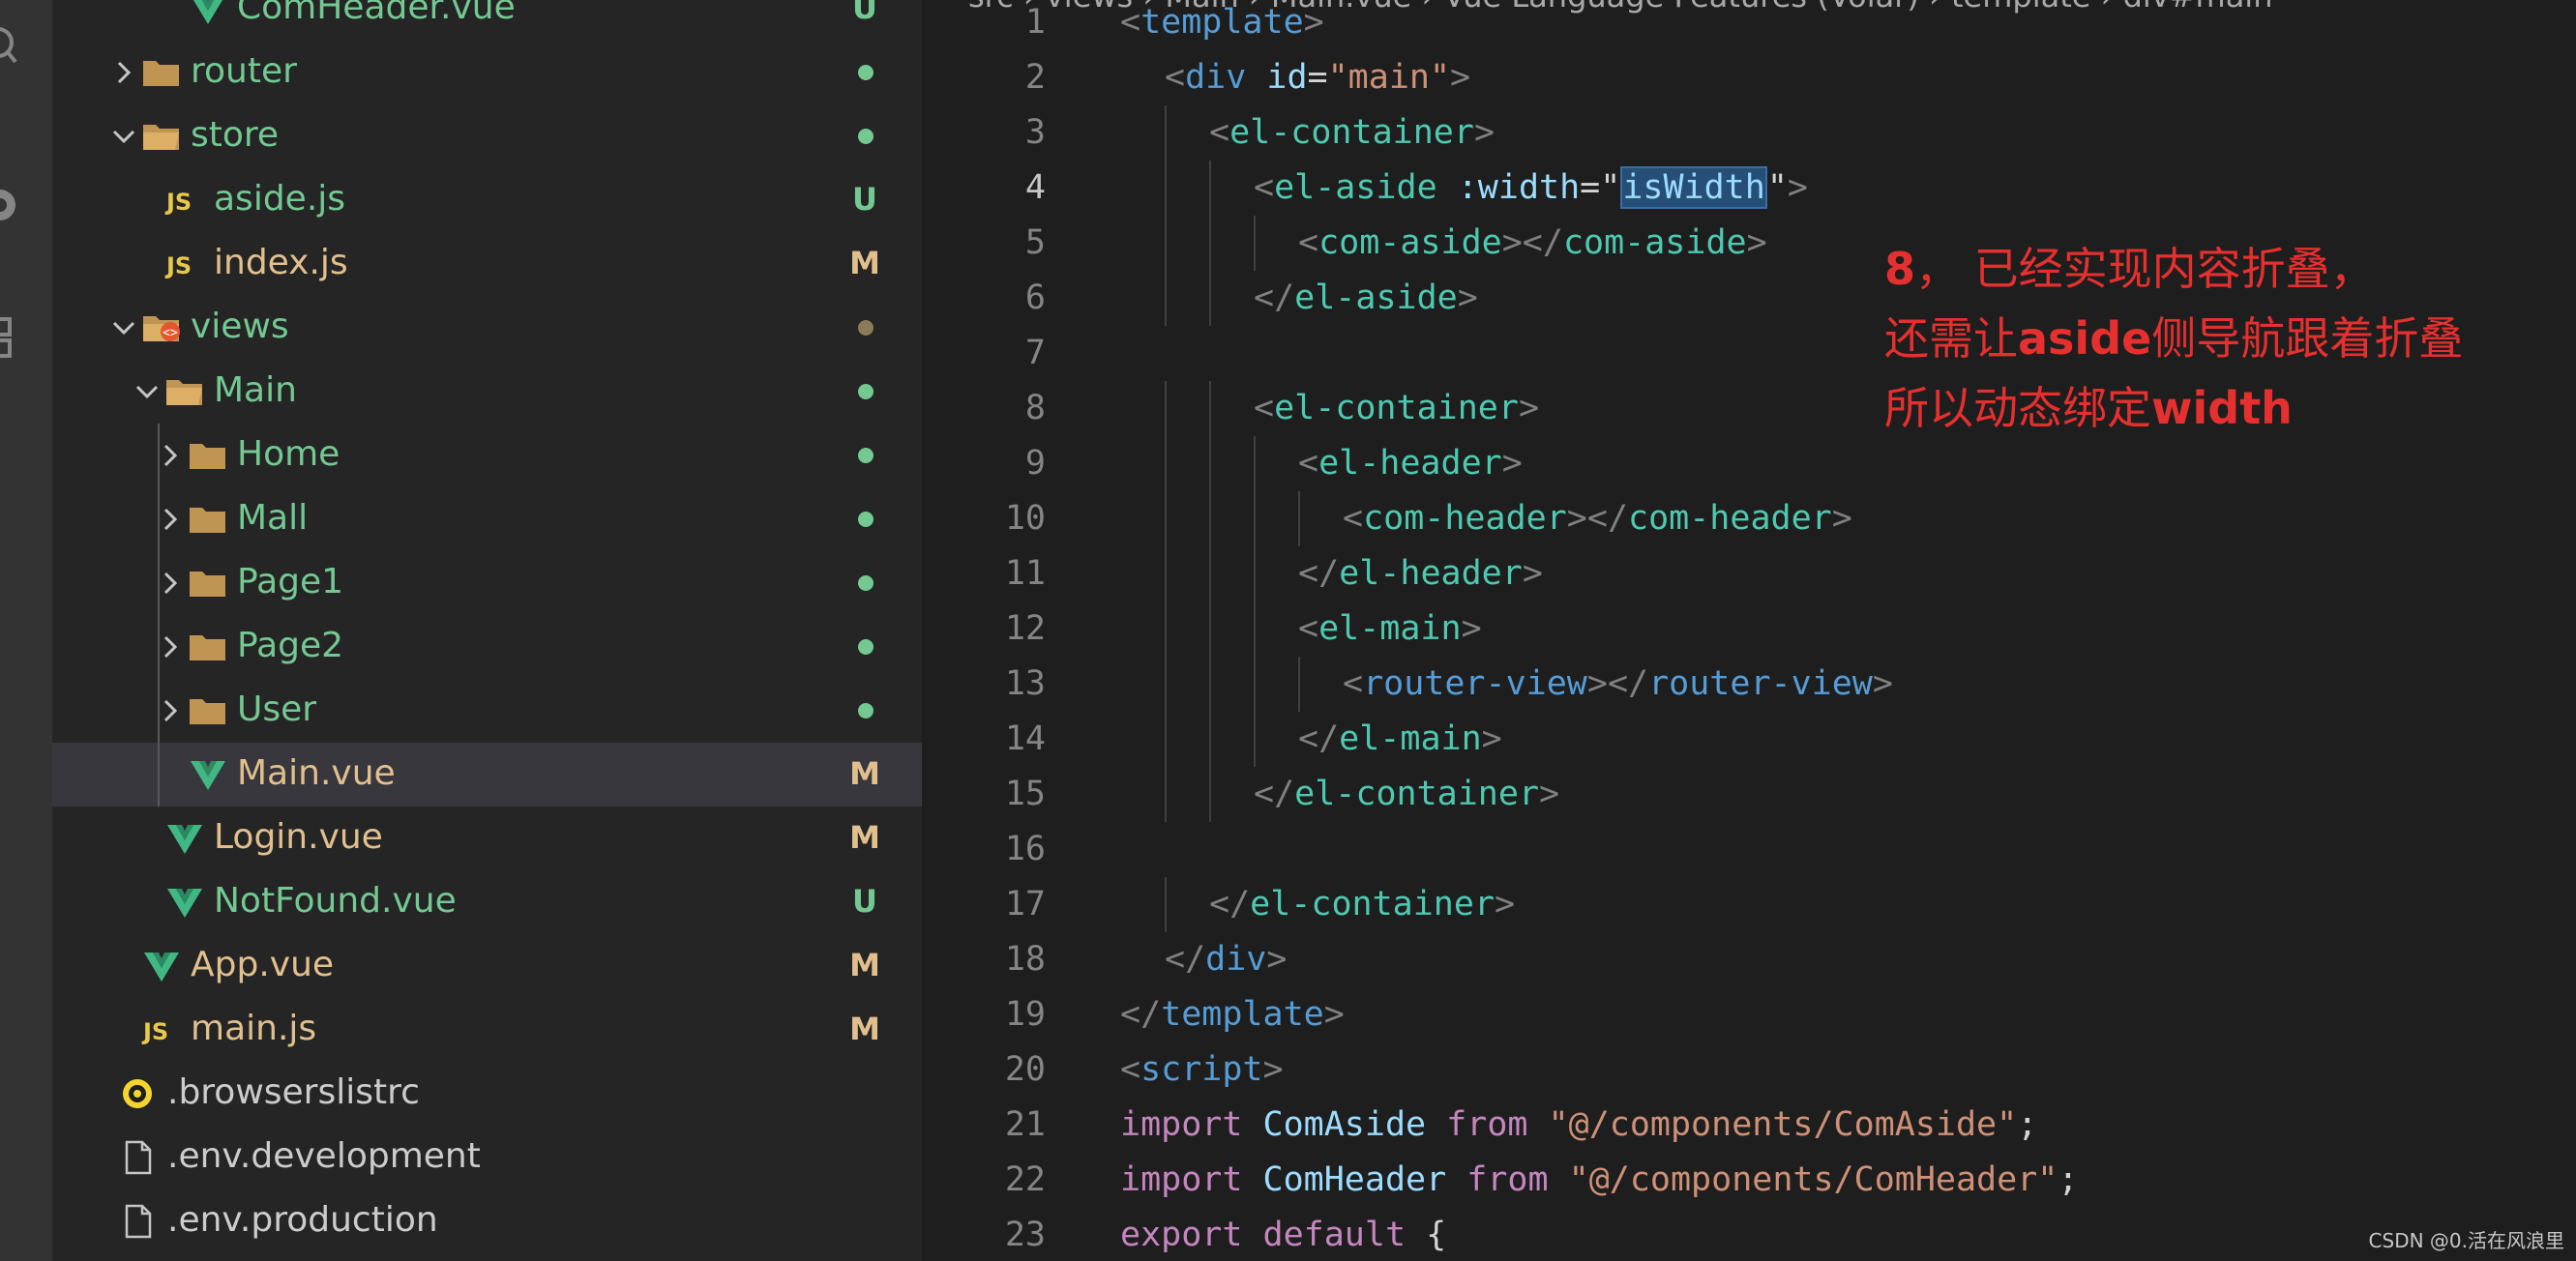 The height and width of the screenshot is (1261, 2576). What do you see at coordinates (2173, 269) in the screenshot?
I see `annotation-line: 8， 已经实现内容折叠，` at bounding box center [2173, 269].